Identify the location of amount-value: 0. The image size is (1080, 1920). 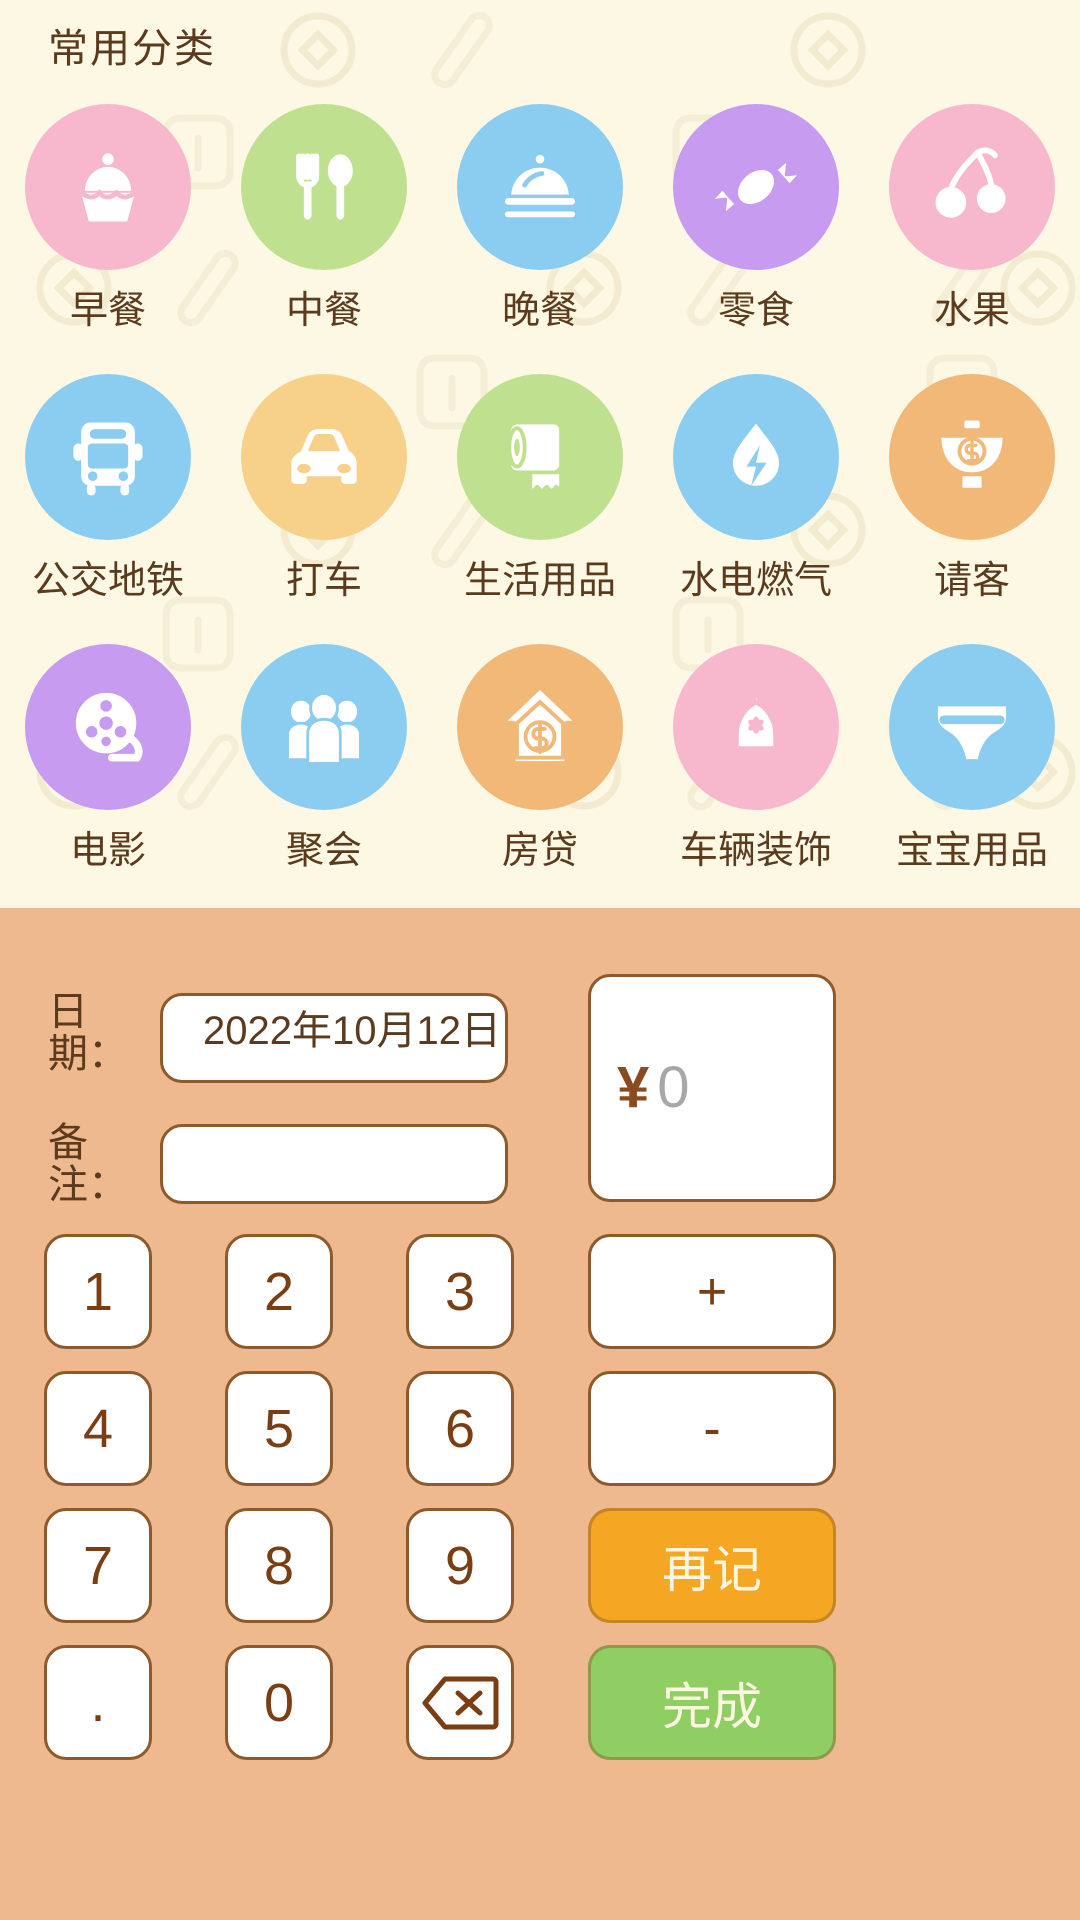
(673, 1087).